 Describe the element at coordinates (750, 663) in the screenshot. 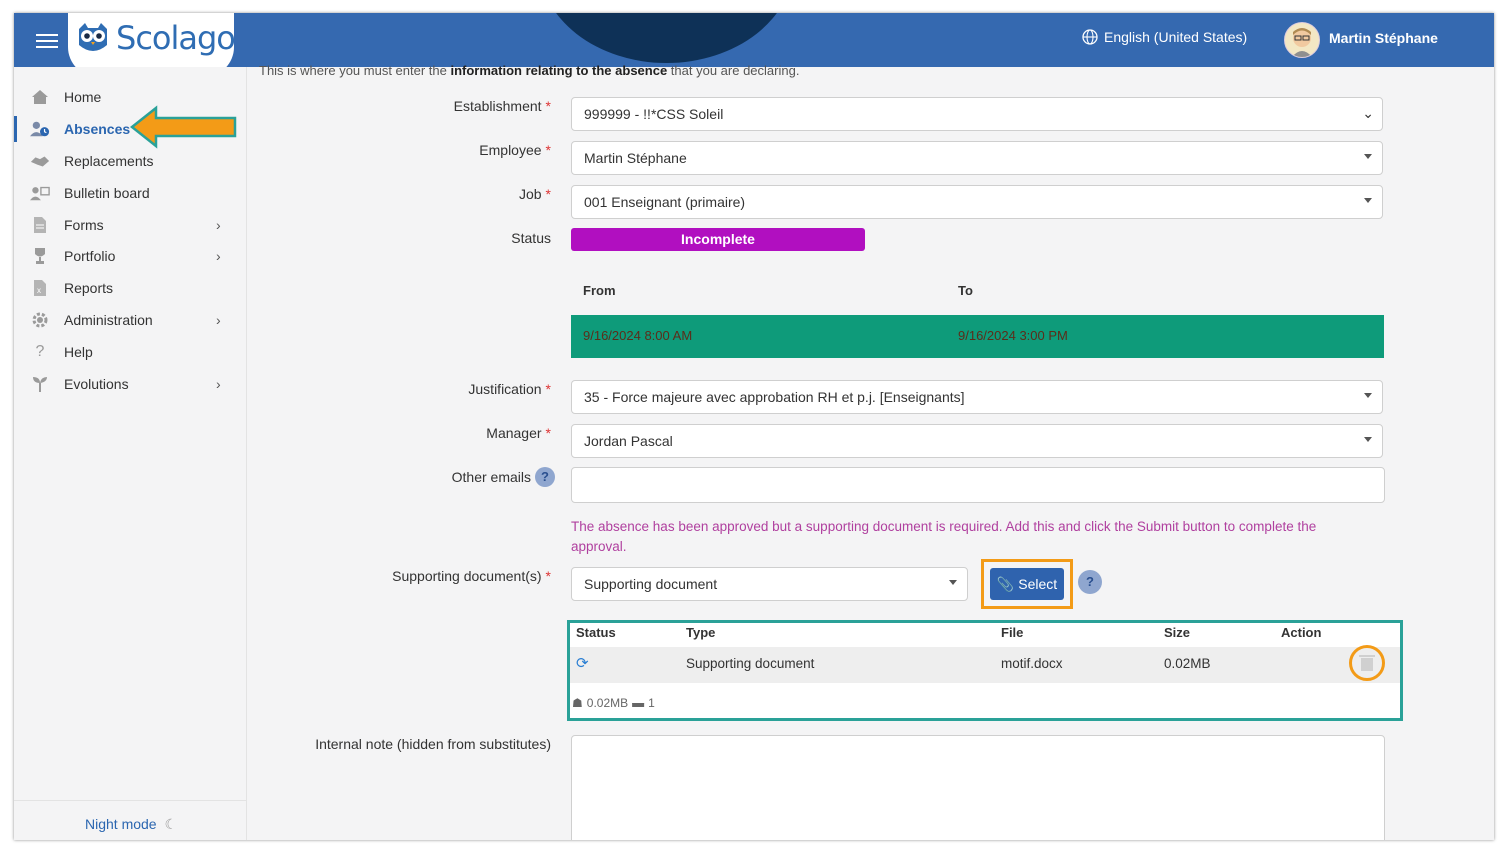

I see `row-type: Supporting document` at that location.